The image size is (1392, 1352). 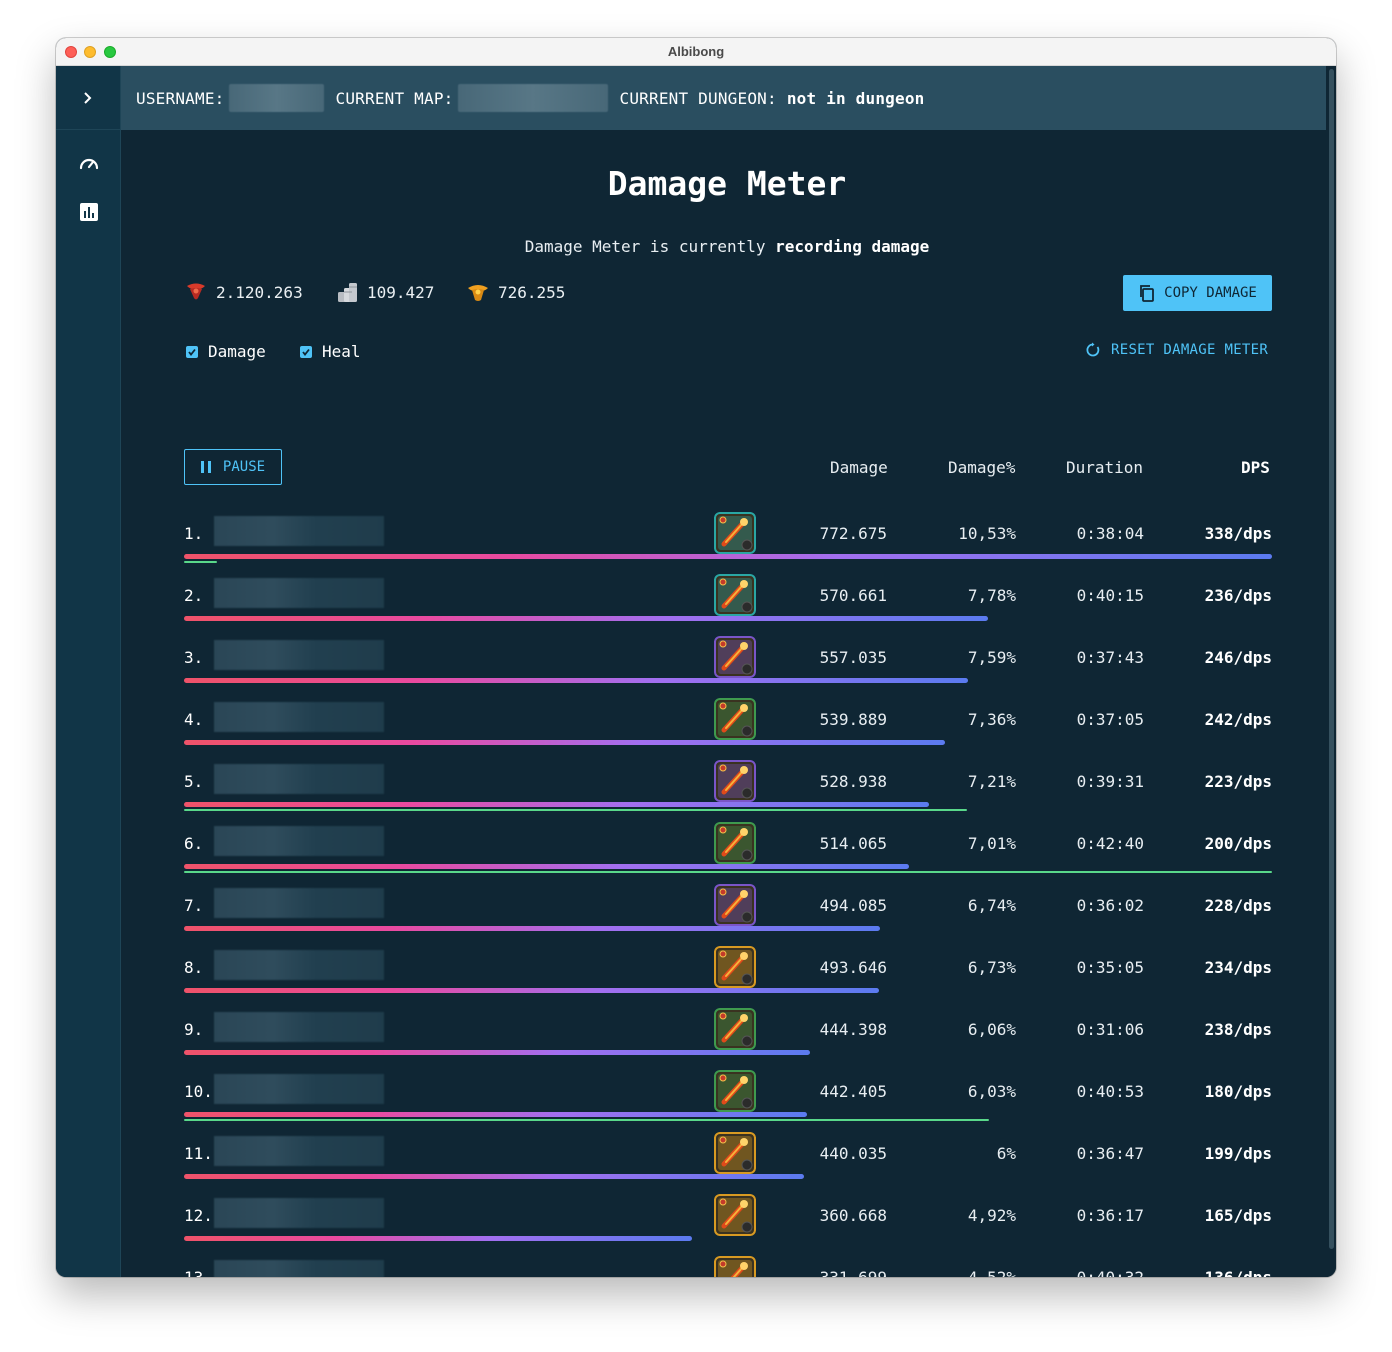 I want to click on dps-value: 199/dps, so click(x=1238, y=1153).